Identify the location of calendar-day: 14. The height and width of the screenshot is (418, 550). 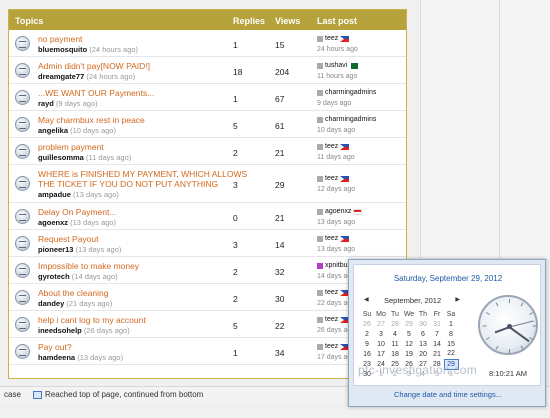
(437, 344).